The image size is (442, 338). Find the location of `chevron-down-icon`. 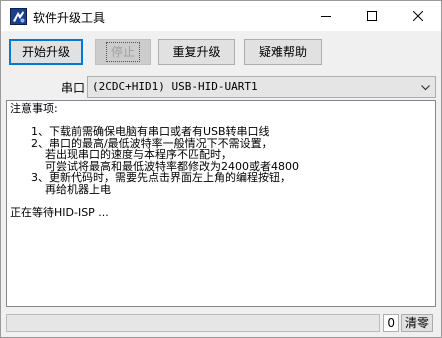

chevron-down-icon is located at coordinates (425, 88).